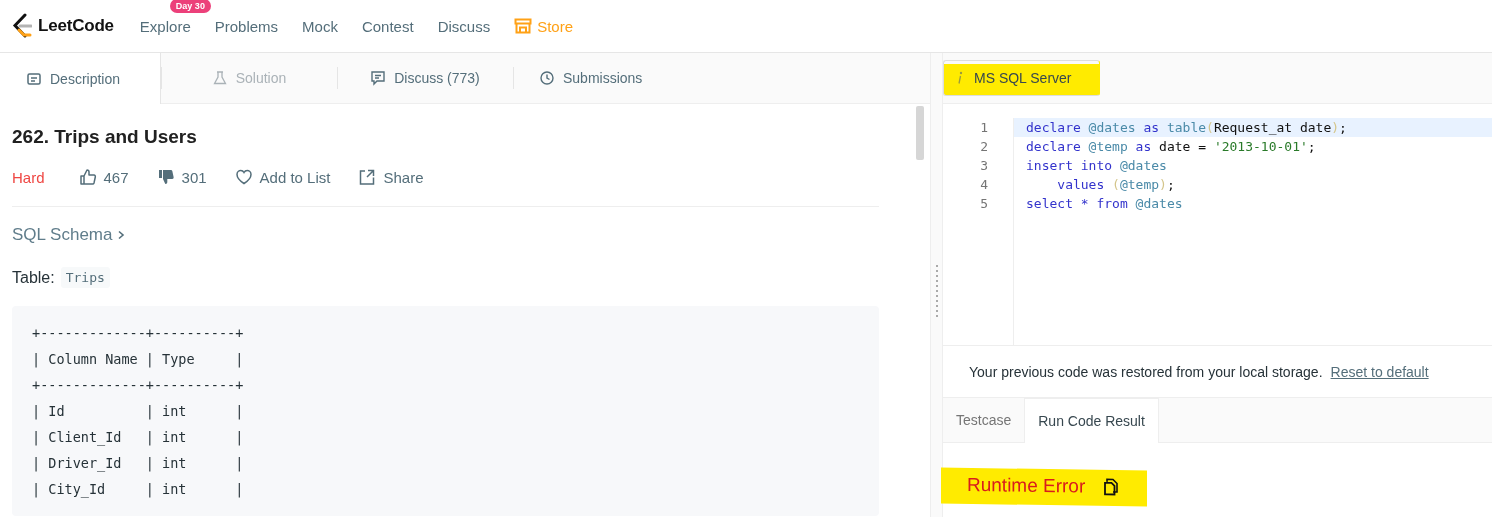 This screenshot has height=517, width=1492. Describe the element at coordinates (138, 360) in the screenshot. I see `schema-line: | Column Name | Type |` at that location.